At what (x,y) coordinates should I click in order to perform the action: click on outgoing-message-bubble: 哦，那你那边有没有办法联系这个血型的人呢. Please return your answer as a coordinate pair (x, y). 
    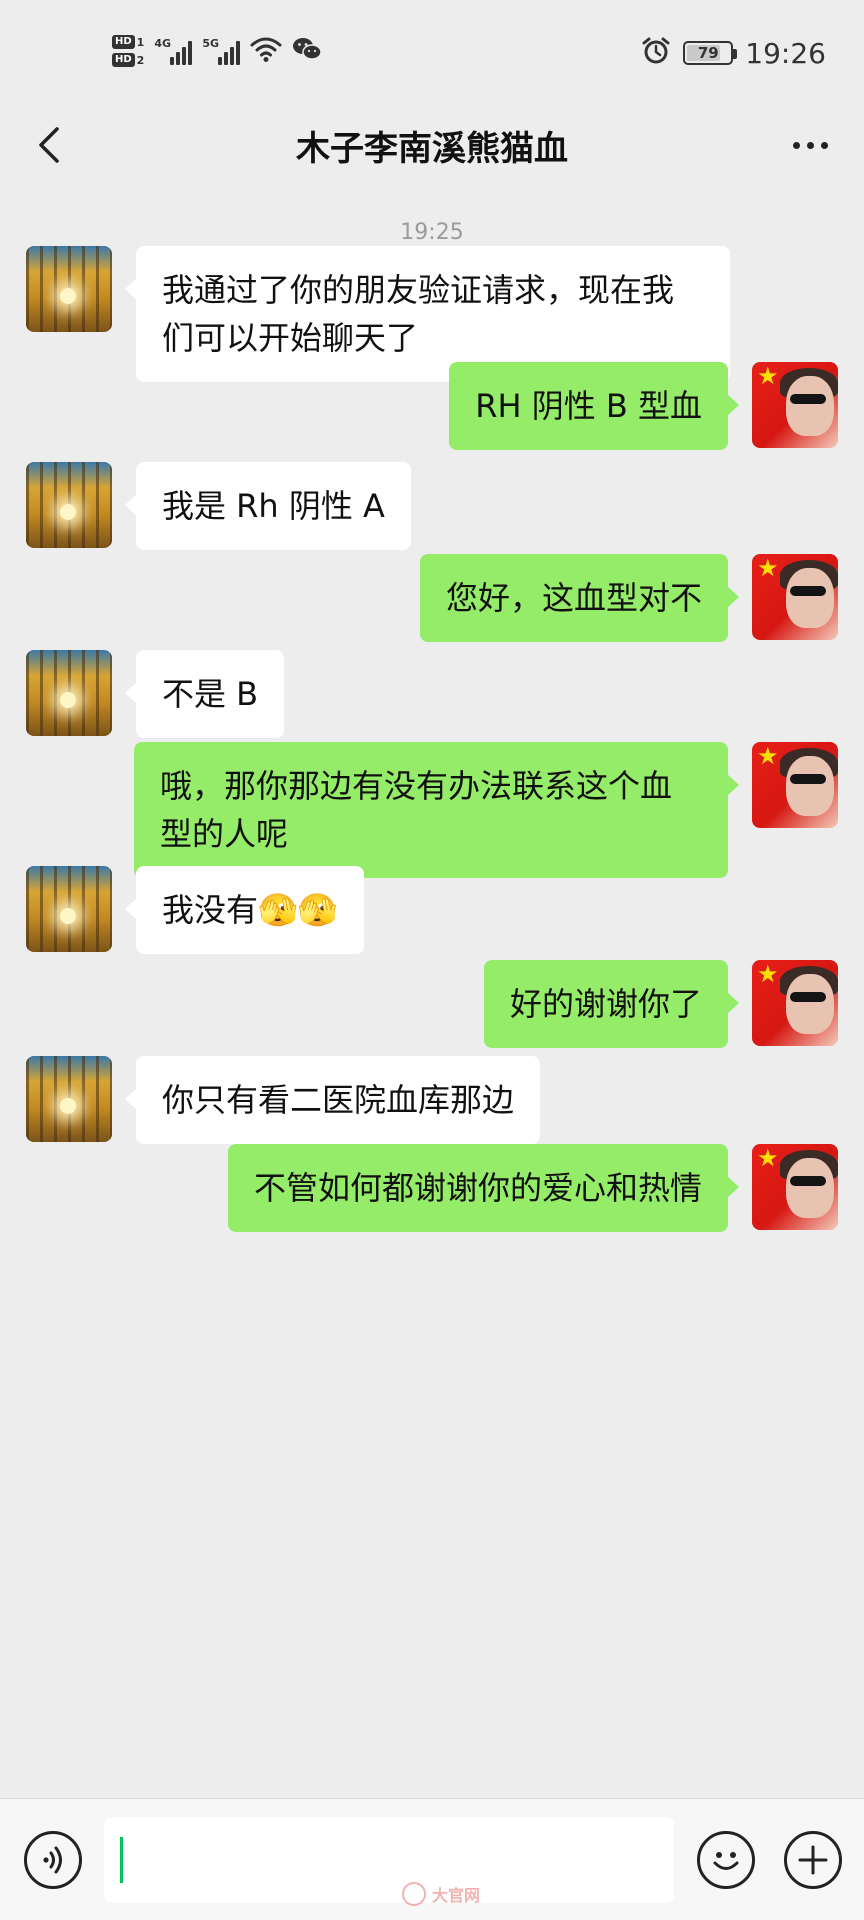
    Looking at the image, I should click on (436, 810).